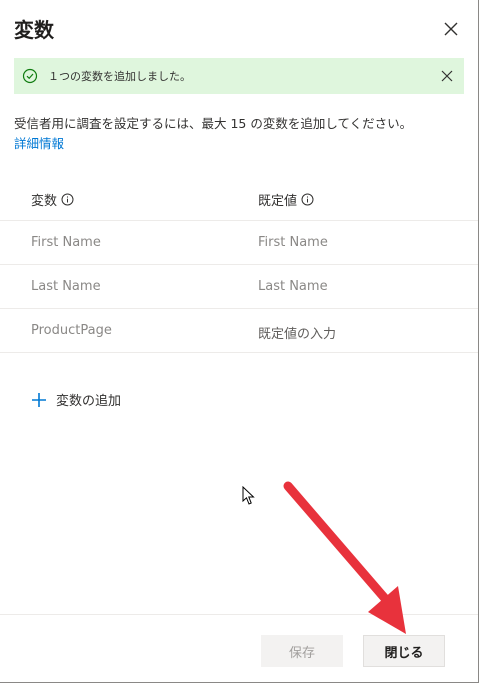 The width and height of the screenshot is (480, 696). I want to click on header-variable: 変数, so click(52, 199).